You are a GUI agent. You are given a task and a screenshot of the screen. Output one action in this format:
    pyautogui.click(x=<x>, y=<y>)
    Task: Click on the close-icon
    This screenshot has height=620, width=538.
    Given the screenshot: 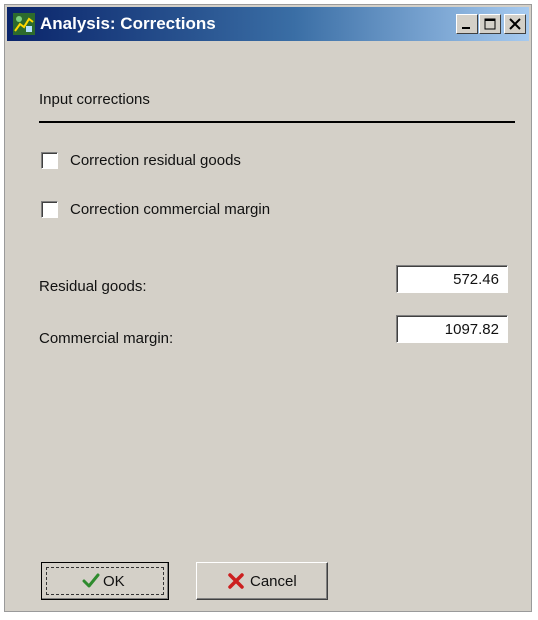 What is the action you would take?
    pyautogui.click(x=515, y=24)
    